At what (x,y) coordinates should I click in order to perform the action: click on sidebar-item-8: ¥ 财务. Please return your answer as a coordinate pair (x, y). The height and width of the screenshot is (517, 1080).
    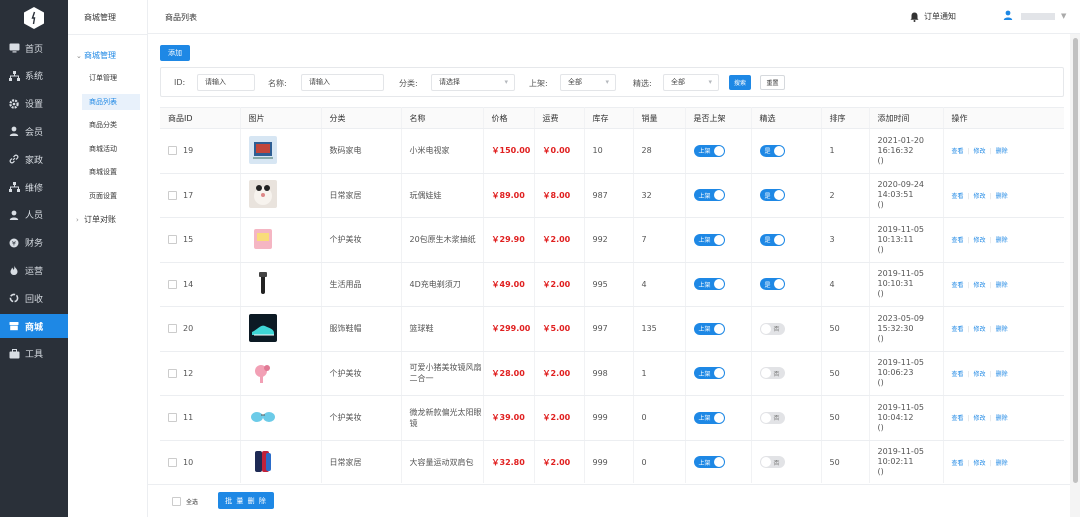
    Looking at the image, I should click on (34, 243).